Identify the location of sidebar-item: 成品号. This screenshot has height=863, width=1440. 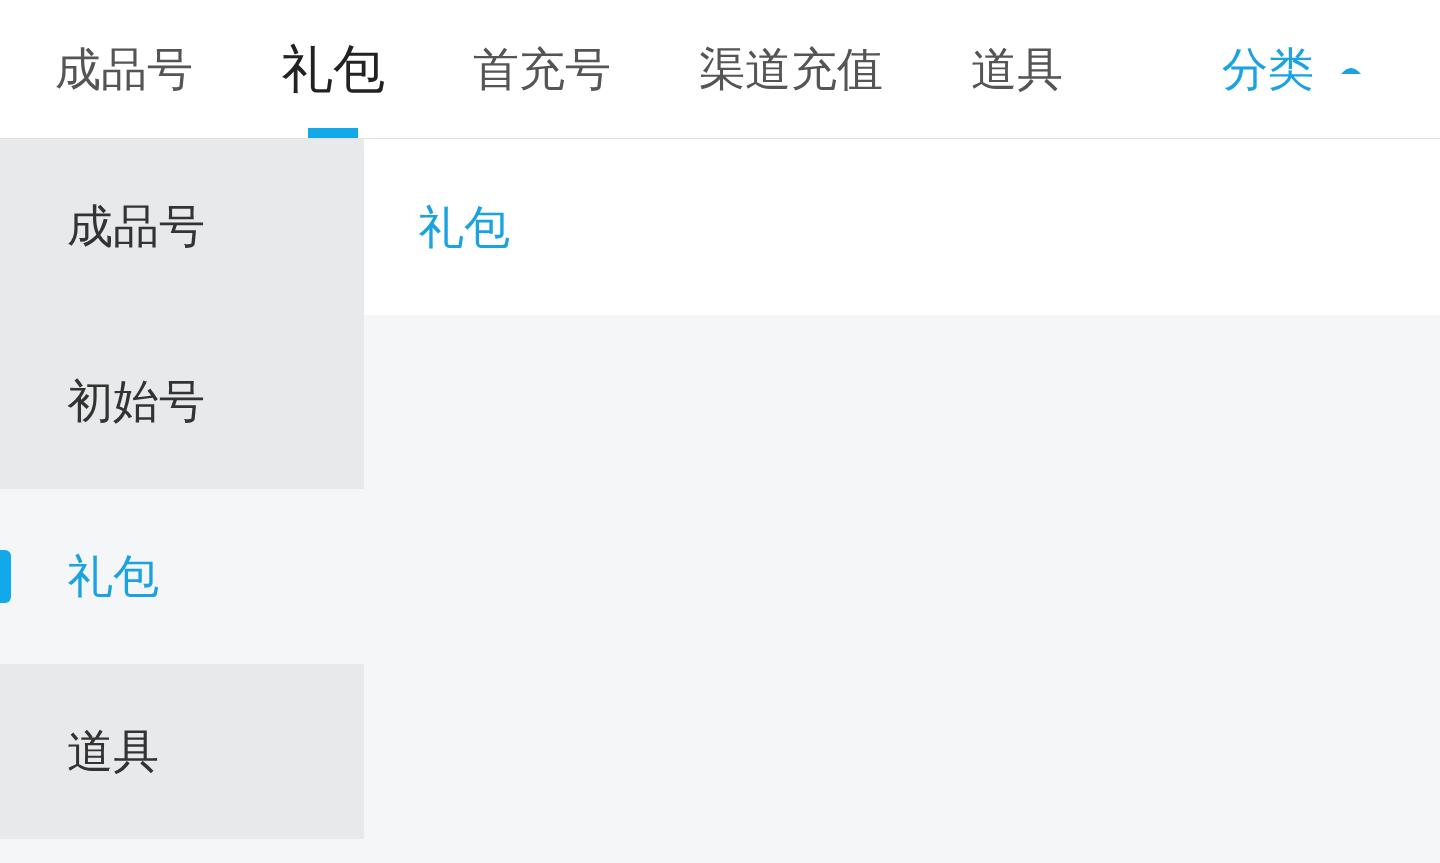
(182, 226).